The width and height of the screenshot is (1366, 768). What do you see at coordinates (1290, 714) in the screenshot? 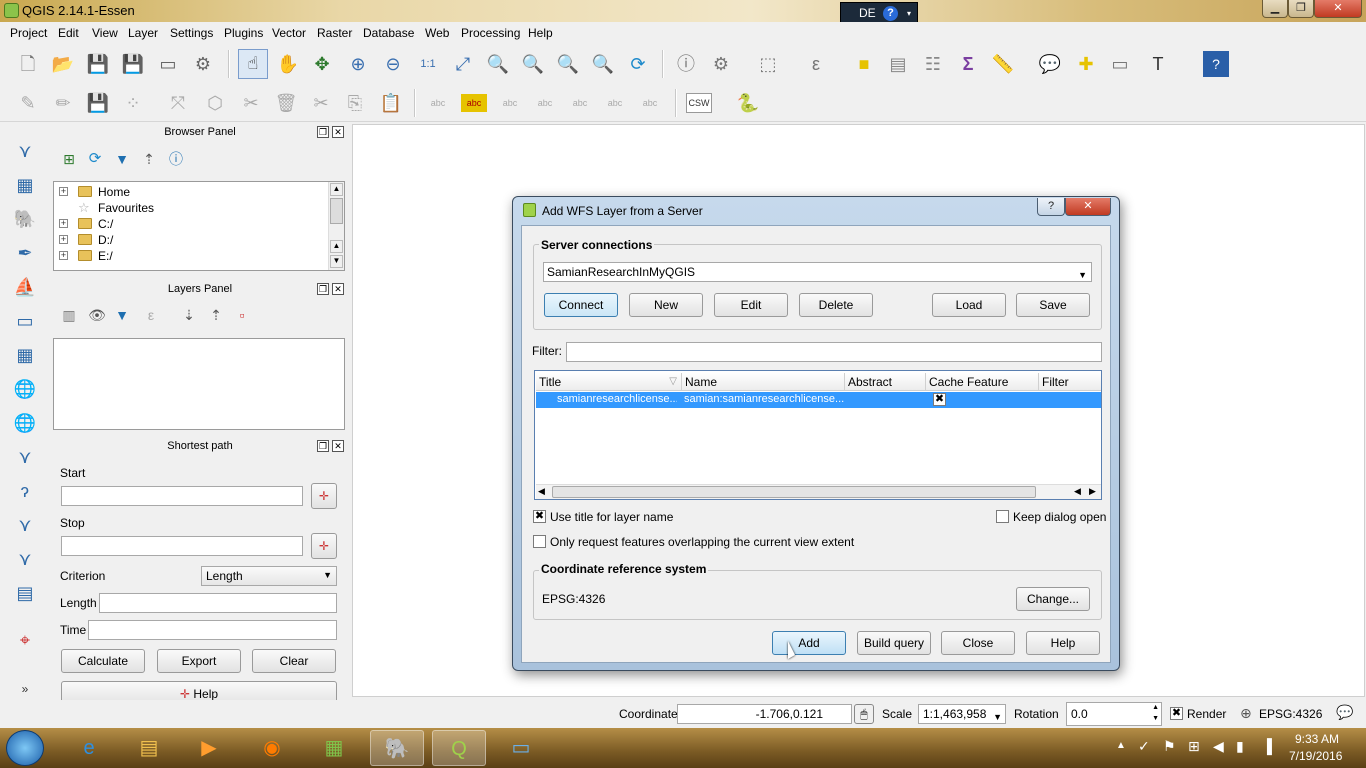
I see `crs-status: EPSG:4326` at bounding box center [1290, 714].